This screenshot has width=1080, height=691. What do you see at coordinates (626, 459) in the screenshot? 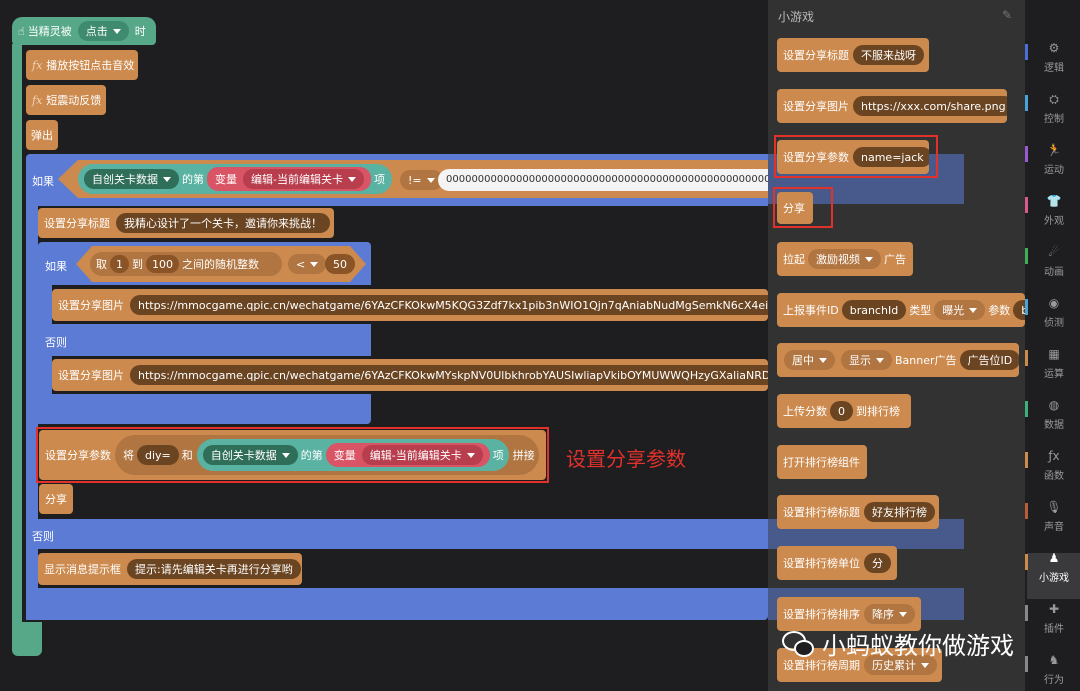
I see `annotation-text: 设置分享参数` at bounding box center [626, 459].